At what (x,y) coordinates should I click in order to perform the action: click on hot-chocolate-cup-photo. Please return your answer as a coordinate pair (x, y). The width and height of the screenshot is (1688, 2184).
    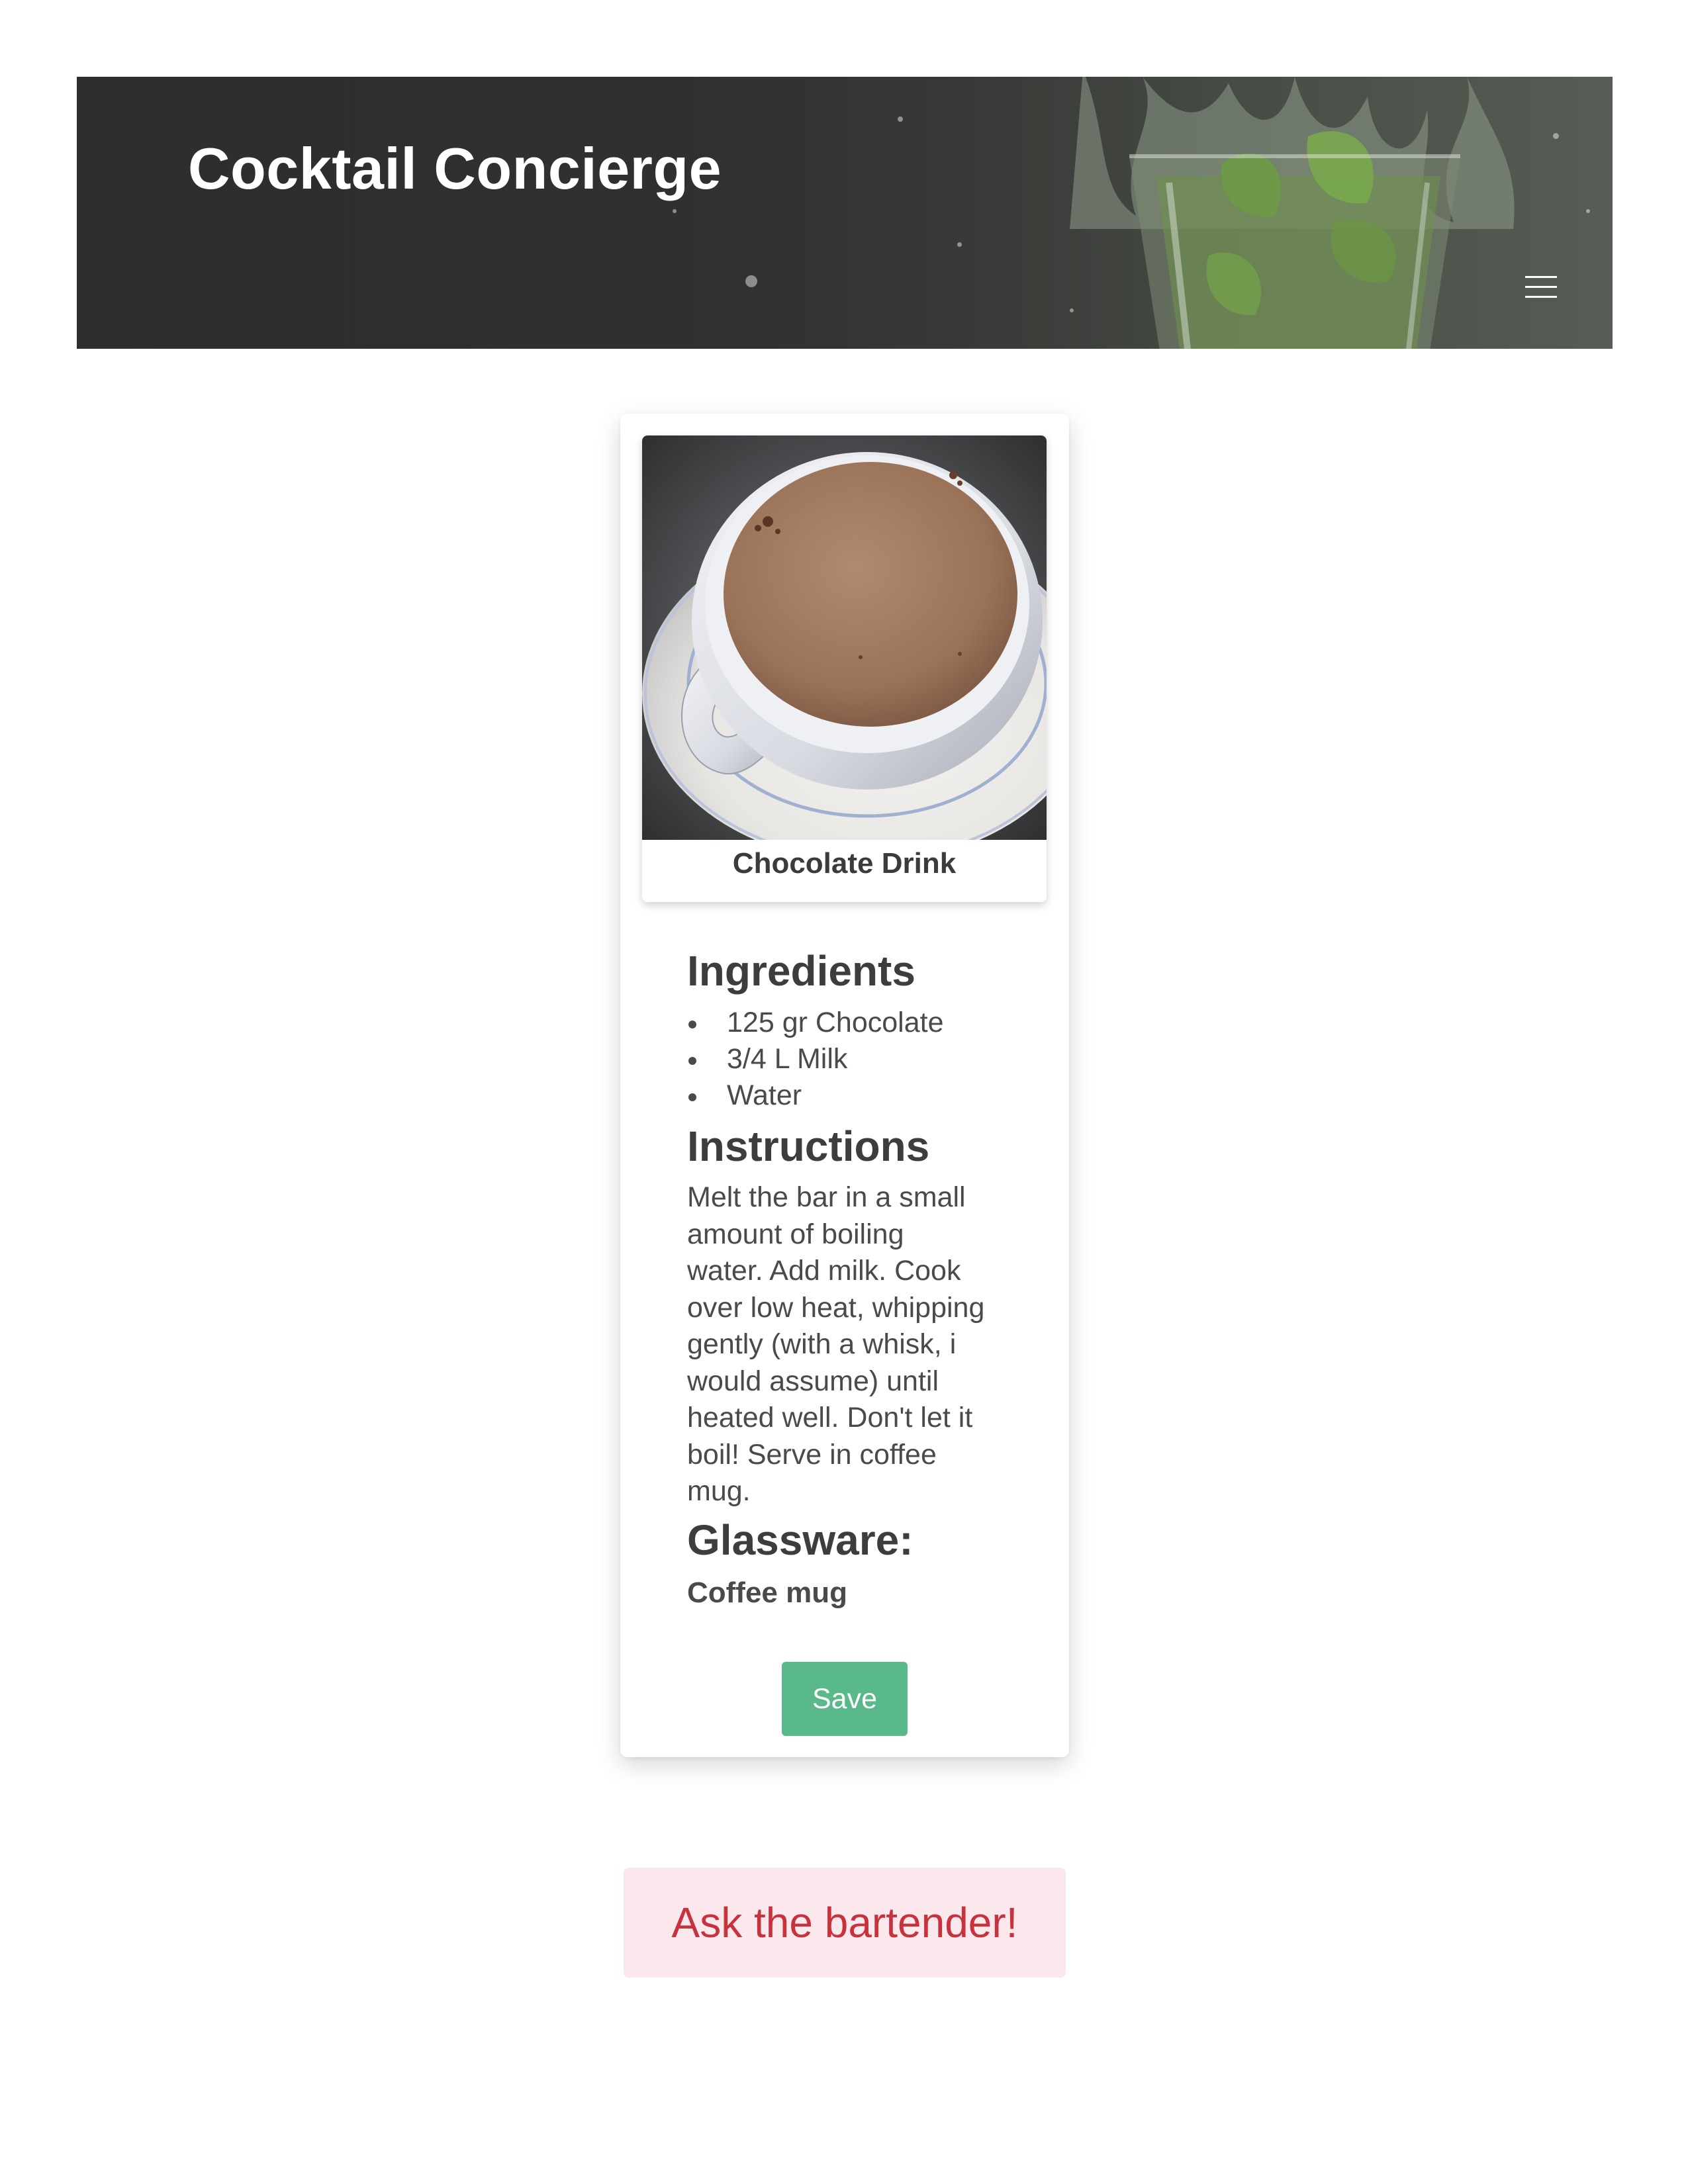
    Looking at the image, I should click on (844, 637).